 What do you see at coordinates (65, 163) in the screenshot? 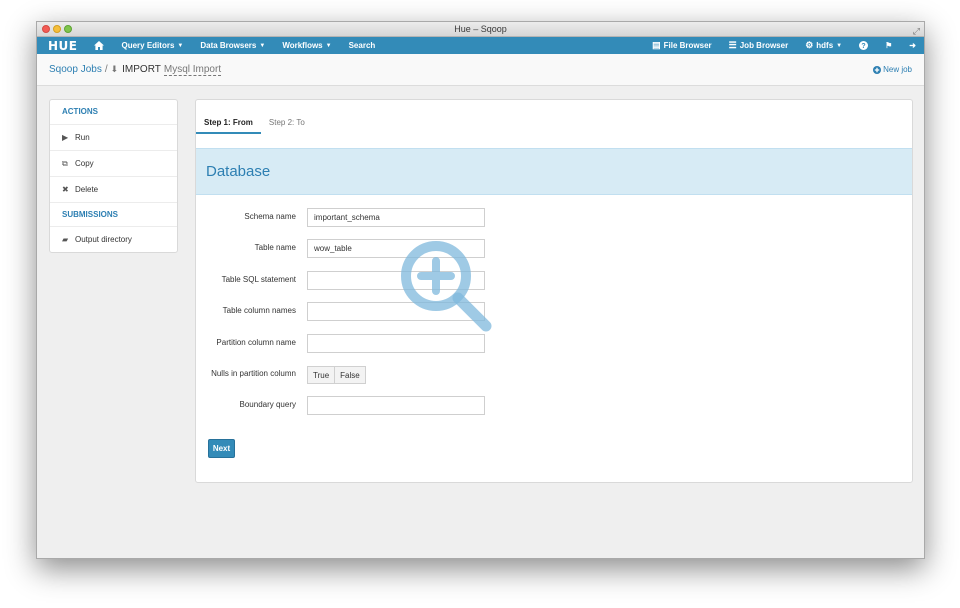
I see `copy-icon: ⧉` at bounding box center [65, 163].